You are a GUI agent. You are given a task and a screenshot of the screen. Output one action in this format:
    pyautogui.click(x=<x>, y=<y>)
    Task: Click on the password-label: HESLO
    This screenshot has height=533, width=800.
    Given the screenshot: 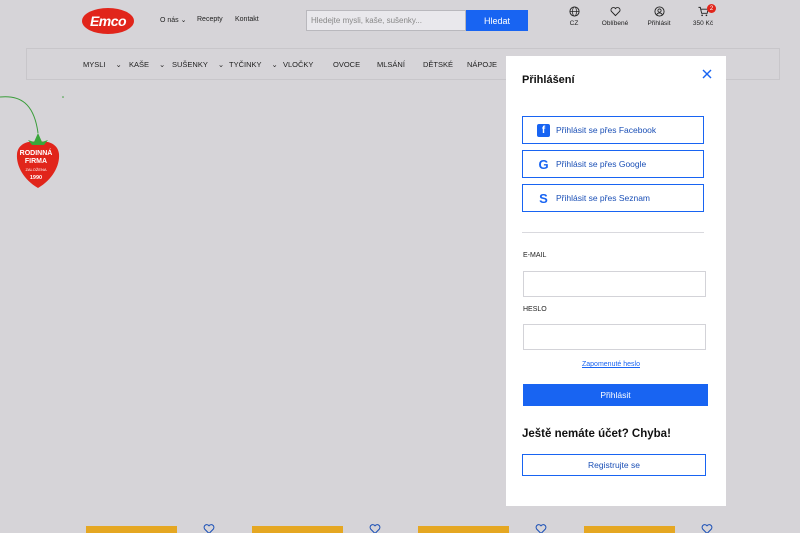 What is the action you would take?
    pyautogui.click(x=535, y=309)
    